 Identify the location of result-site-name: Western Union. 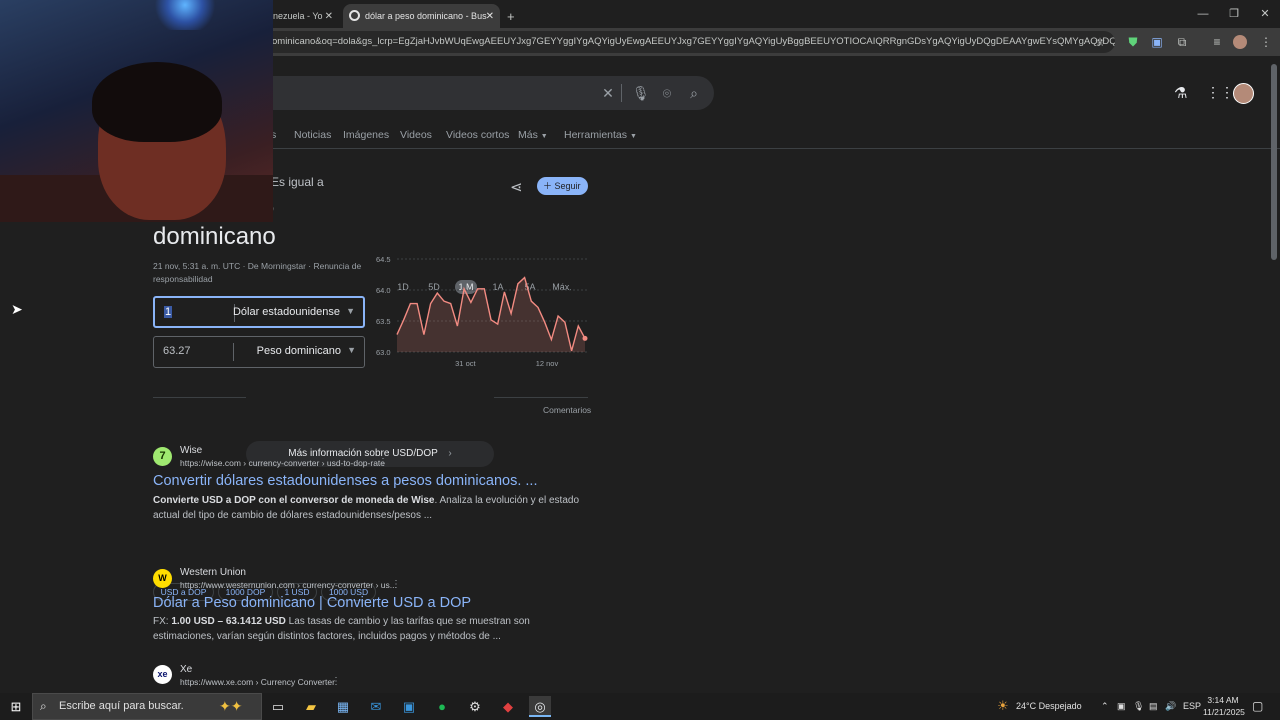
(213, 572).